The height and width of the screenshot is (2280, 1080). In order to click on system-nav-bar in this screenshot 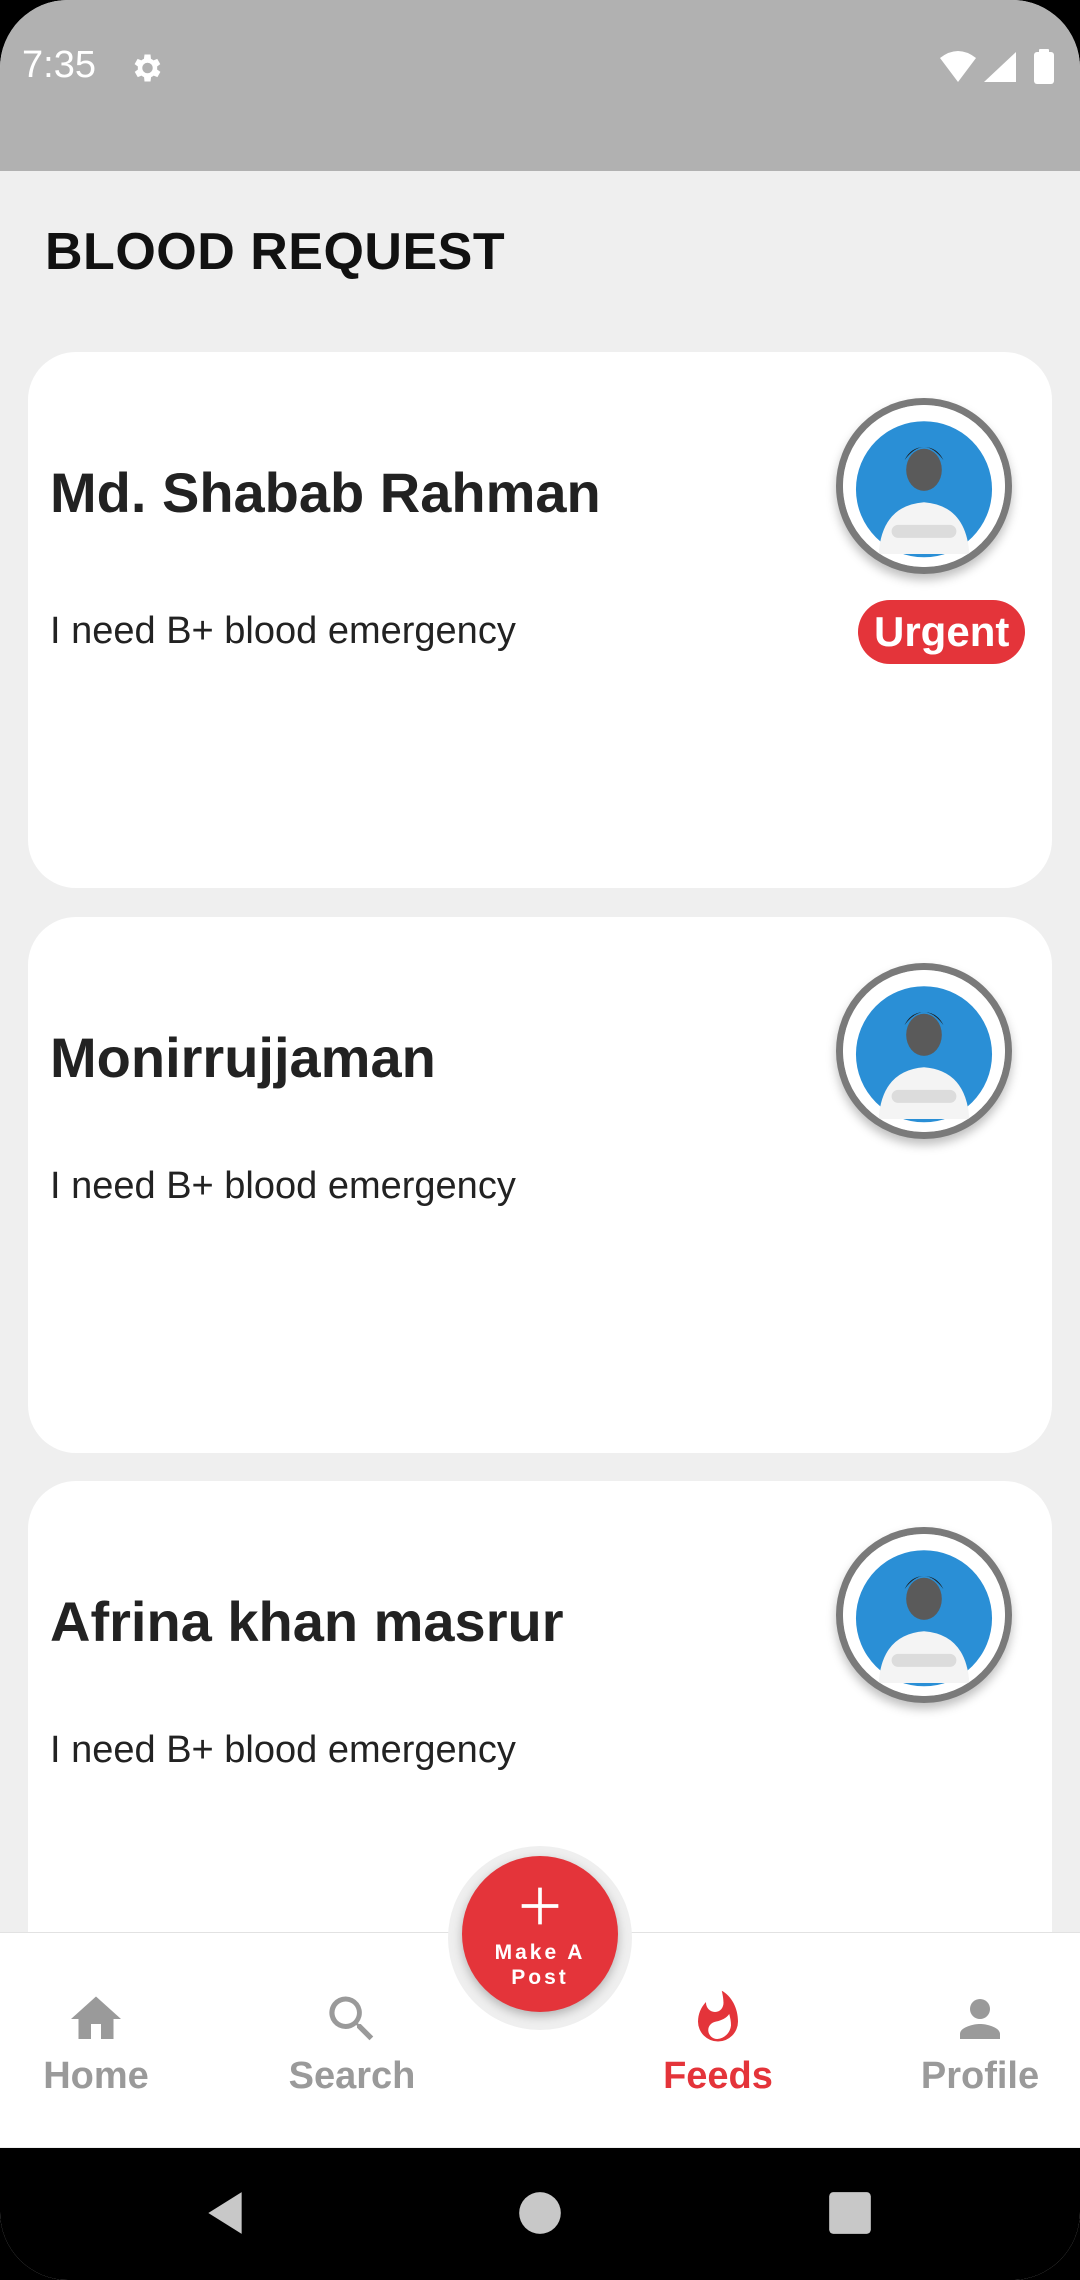, I will do `click(540, 2214)`.